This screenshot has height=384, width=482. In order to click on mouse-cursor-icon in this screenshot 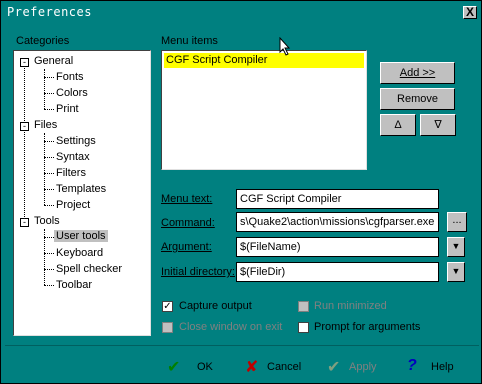, I will do `click(285, 48)`.